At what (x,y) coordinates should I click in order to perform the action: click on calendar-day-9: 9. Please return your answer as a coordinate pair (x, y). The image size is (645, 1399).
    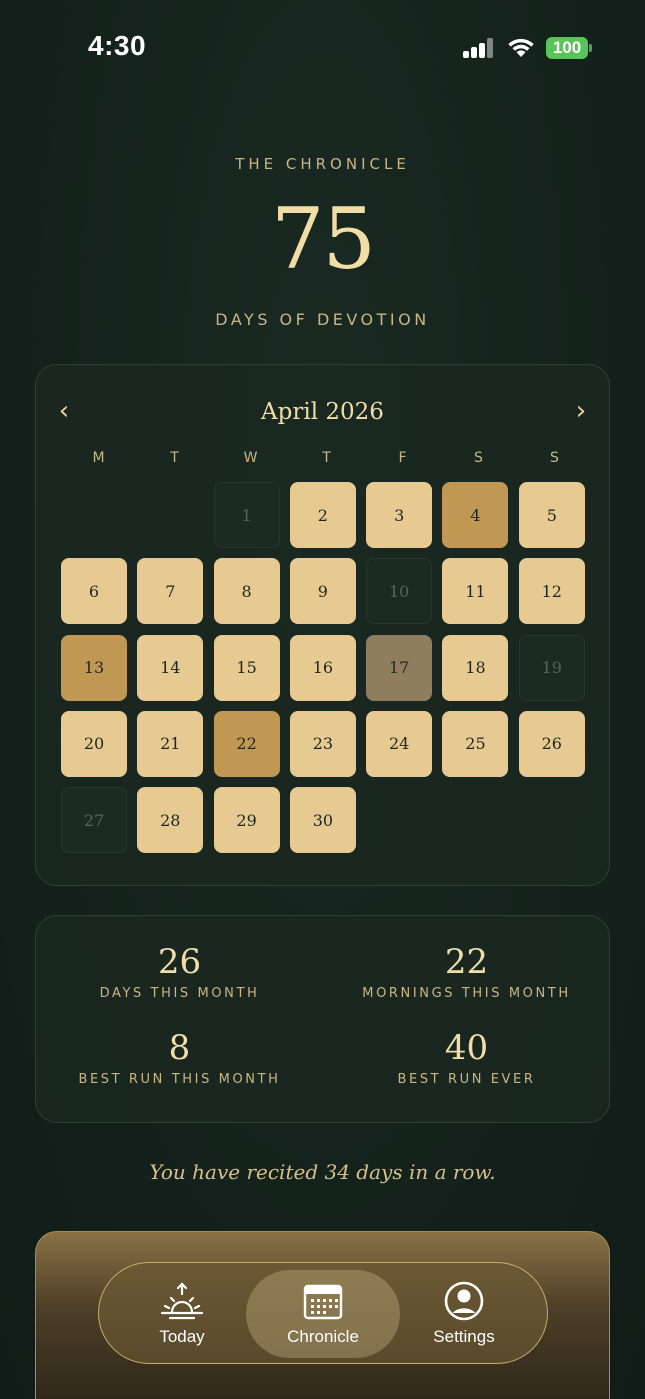
    Looking at the image, I should click on (322, 591).